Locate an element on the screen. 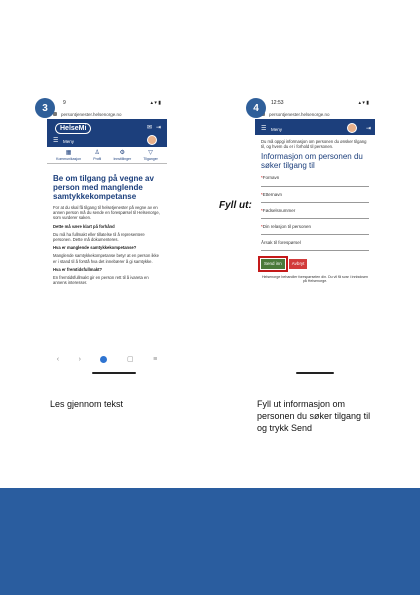  settings-icon: ⚙ is located at coordinates (122, 153).